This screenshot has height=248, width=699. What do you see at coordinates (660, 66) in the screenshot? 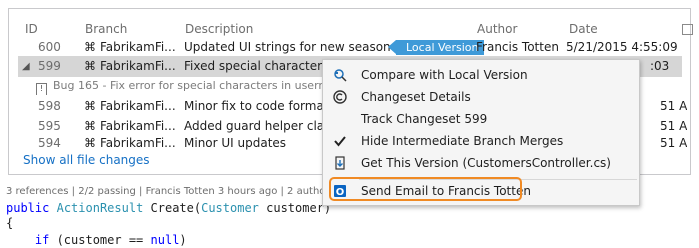
I see `row-date: :03` at bounding box center [660, 66].